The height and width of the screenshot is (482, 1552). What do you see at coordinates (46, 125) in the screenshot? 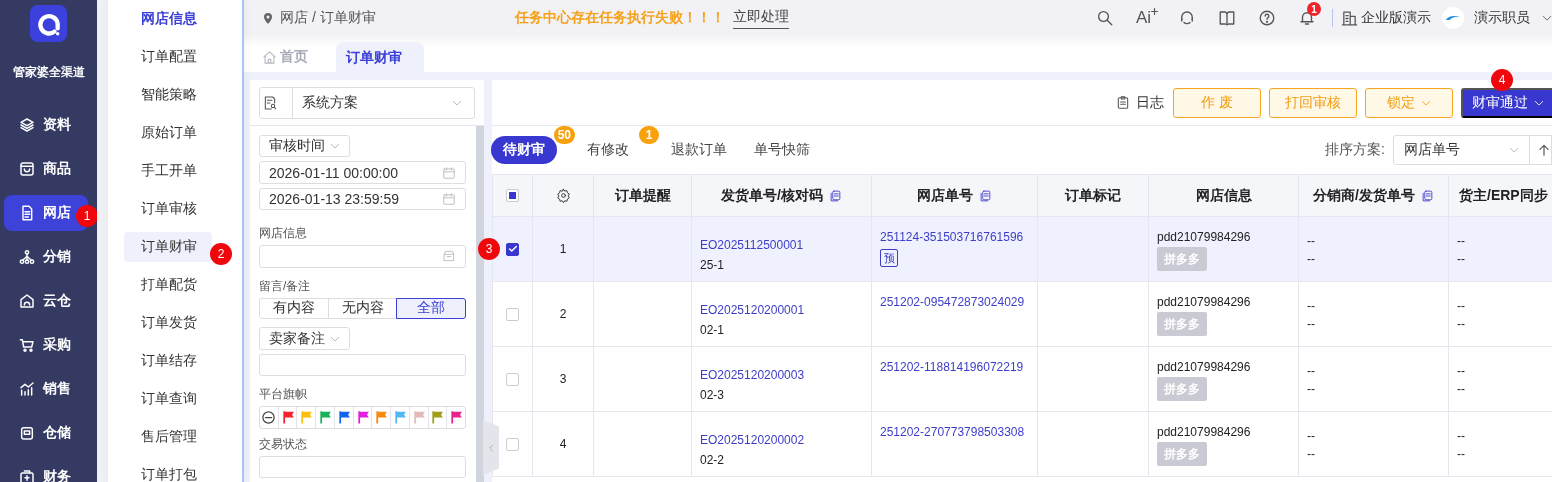
I see `nav-item: 资料` at bounding box center [46, 125].